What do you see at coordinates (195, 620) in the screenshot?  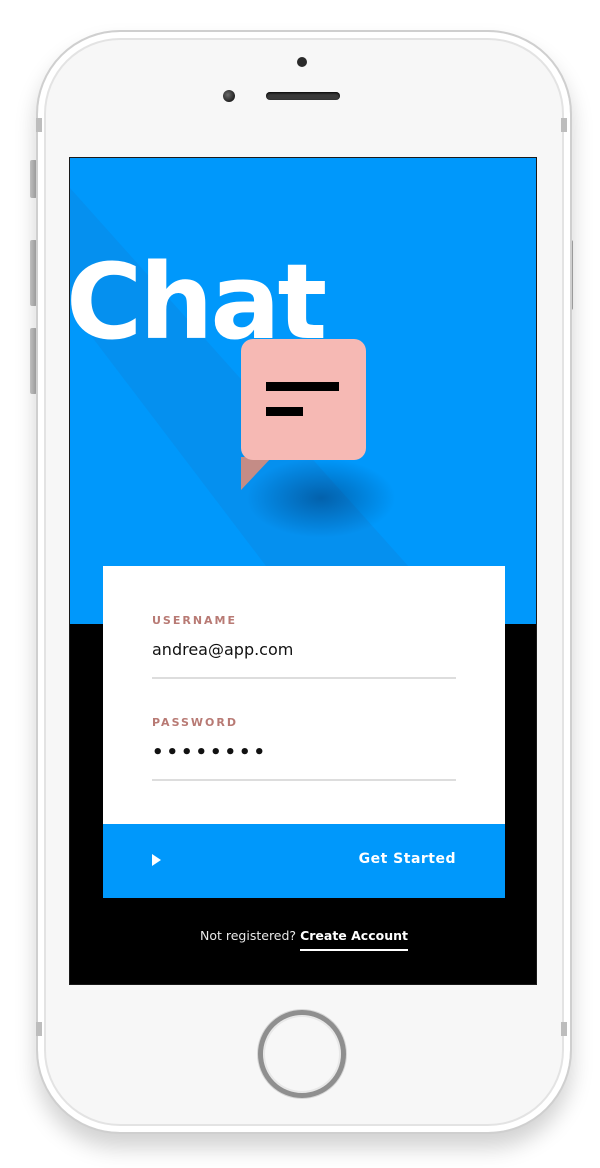 I see `username-label: USERNAME` at bounding box center [195, 620].